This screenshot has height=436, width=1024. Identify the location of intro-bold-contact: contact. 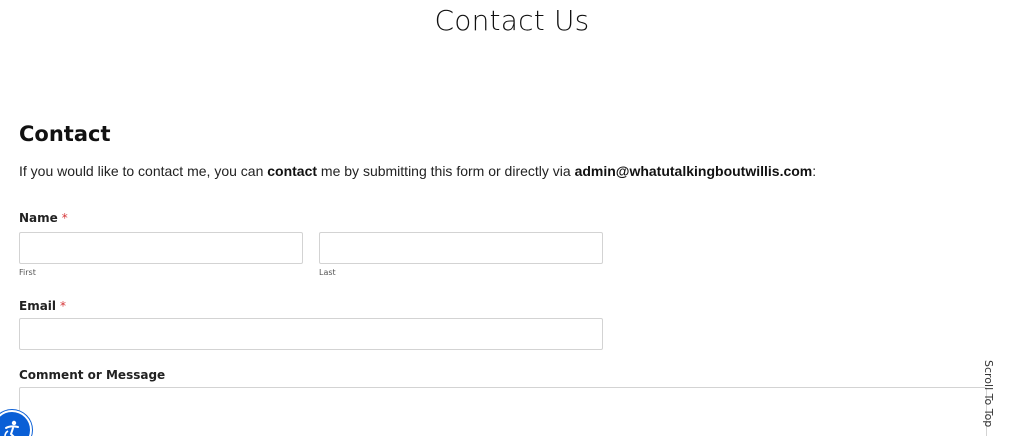
(292, 171).